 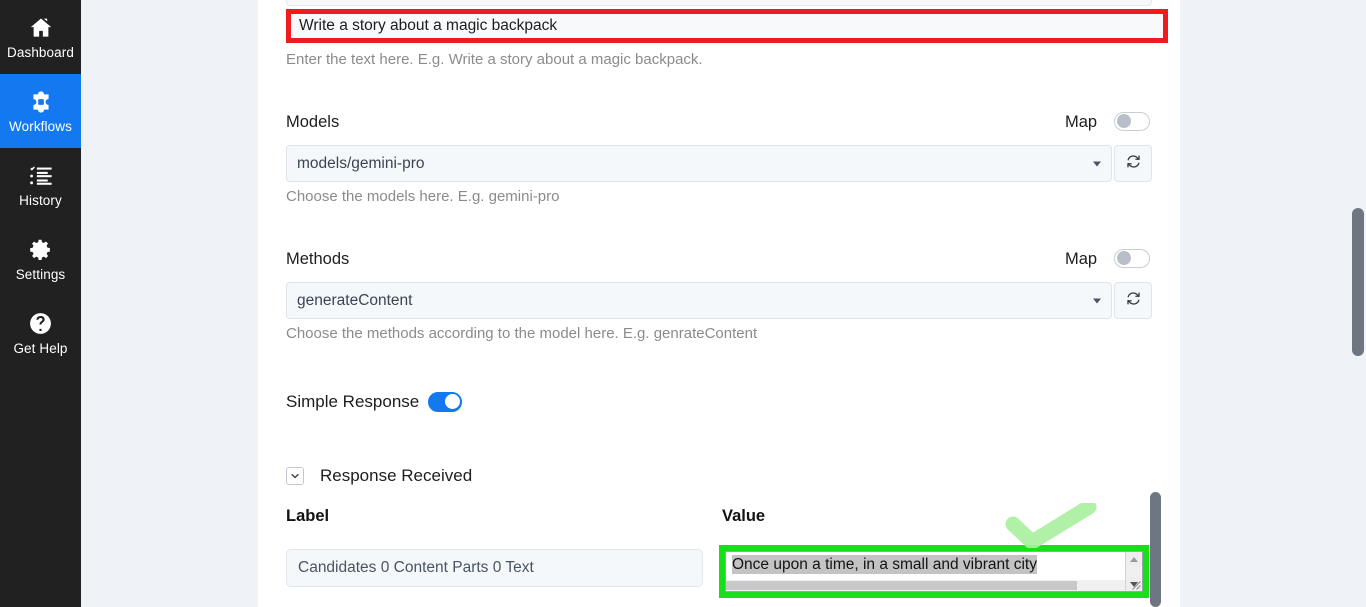 I want to click on value-column-header: Value, so click(x=744, y=516).